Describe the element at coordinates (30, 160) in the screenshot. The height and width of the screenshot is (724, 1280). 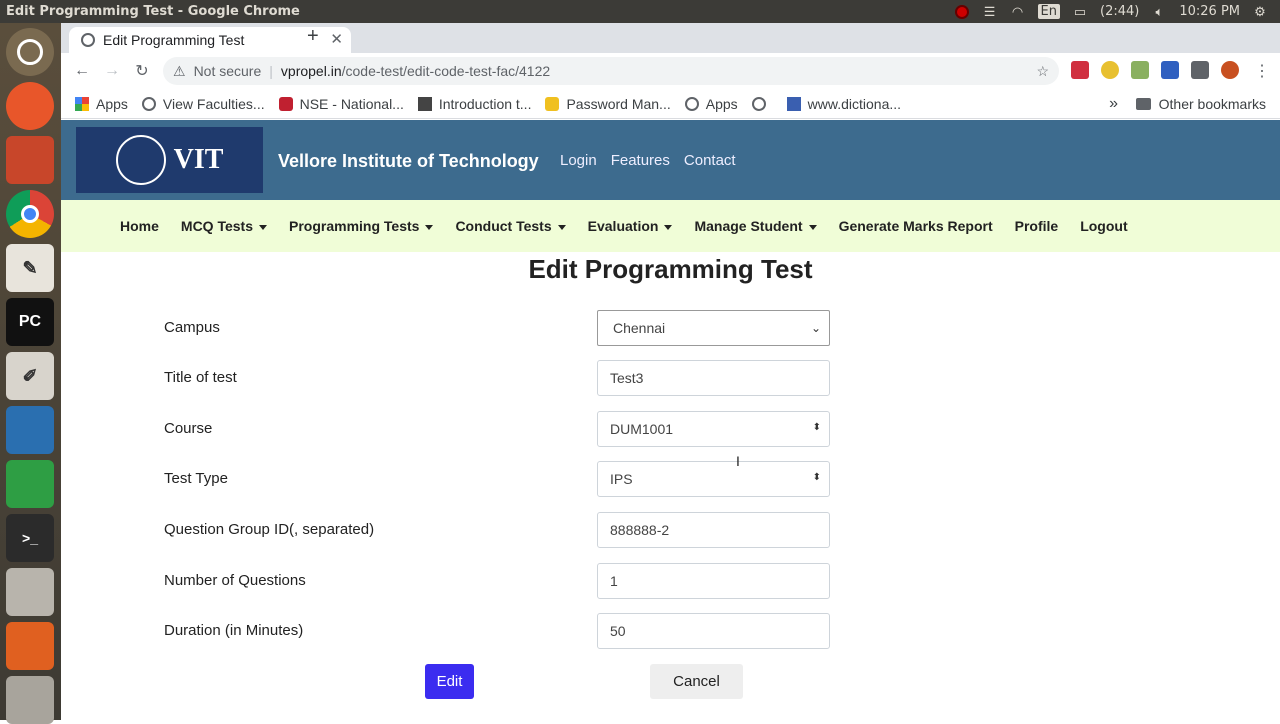
I see `impress-icon` at that location.